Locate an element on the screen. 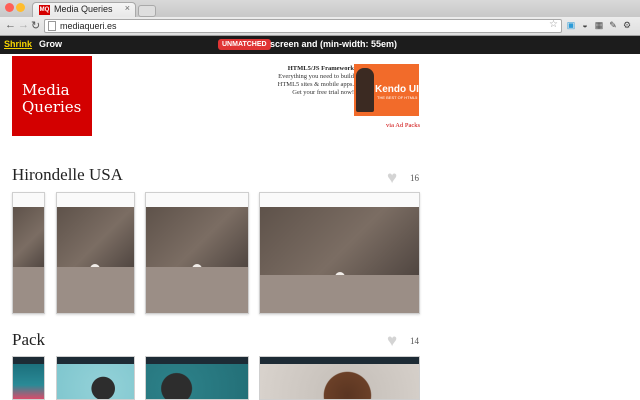  screenshot-icon: ▦ is located at coordinates (599, 25).